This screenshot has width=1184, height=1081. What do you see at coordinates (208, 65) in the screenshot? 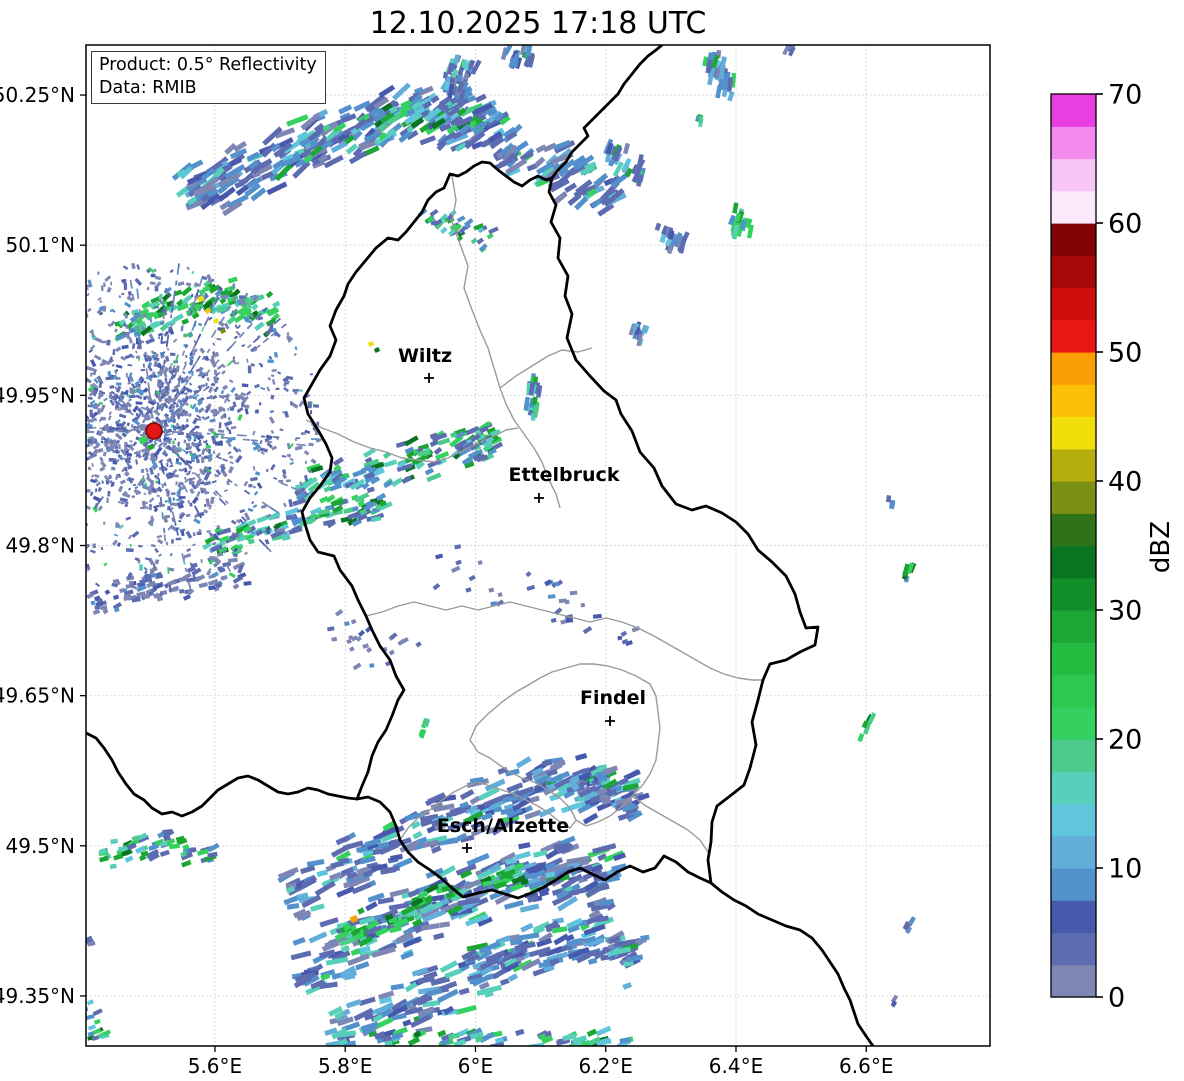
I see `product-line: Product: 0.5° Reflectivity` at bounding box center [208, 65].